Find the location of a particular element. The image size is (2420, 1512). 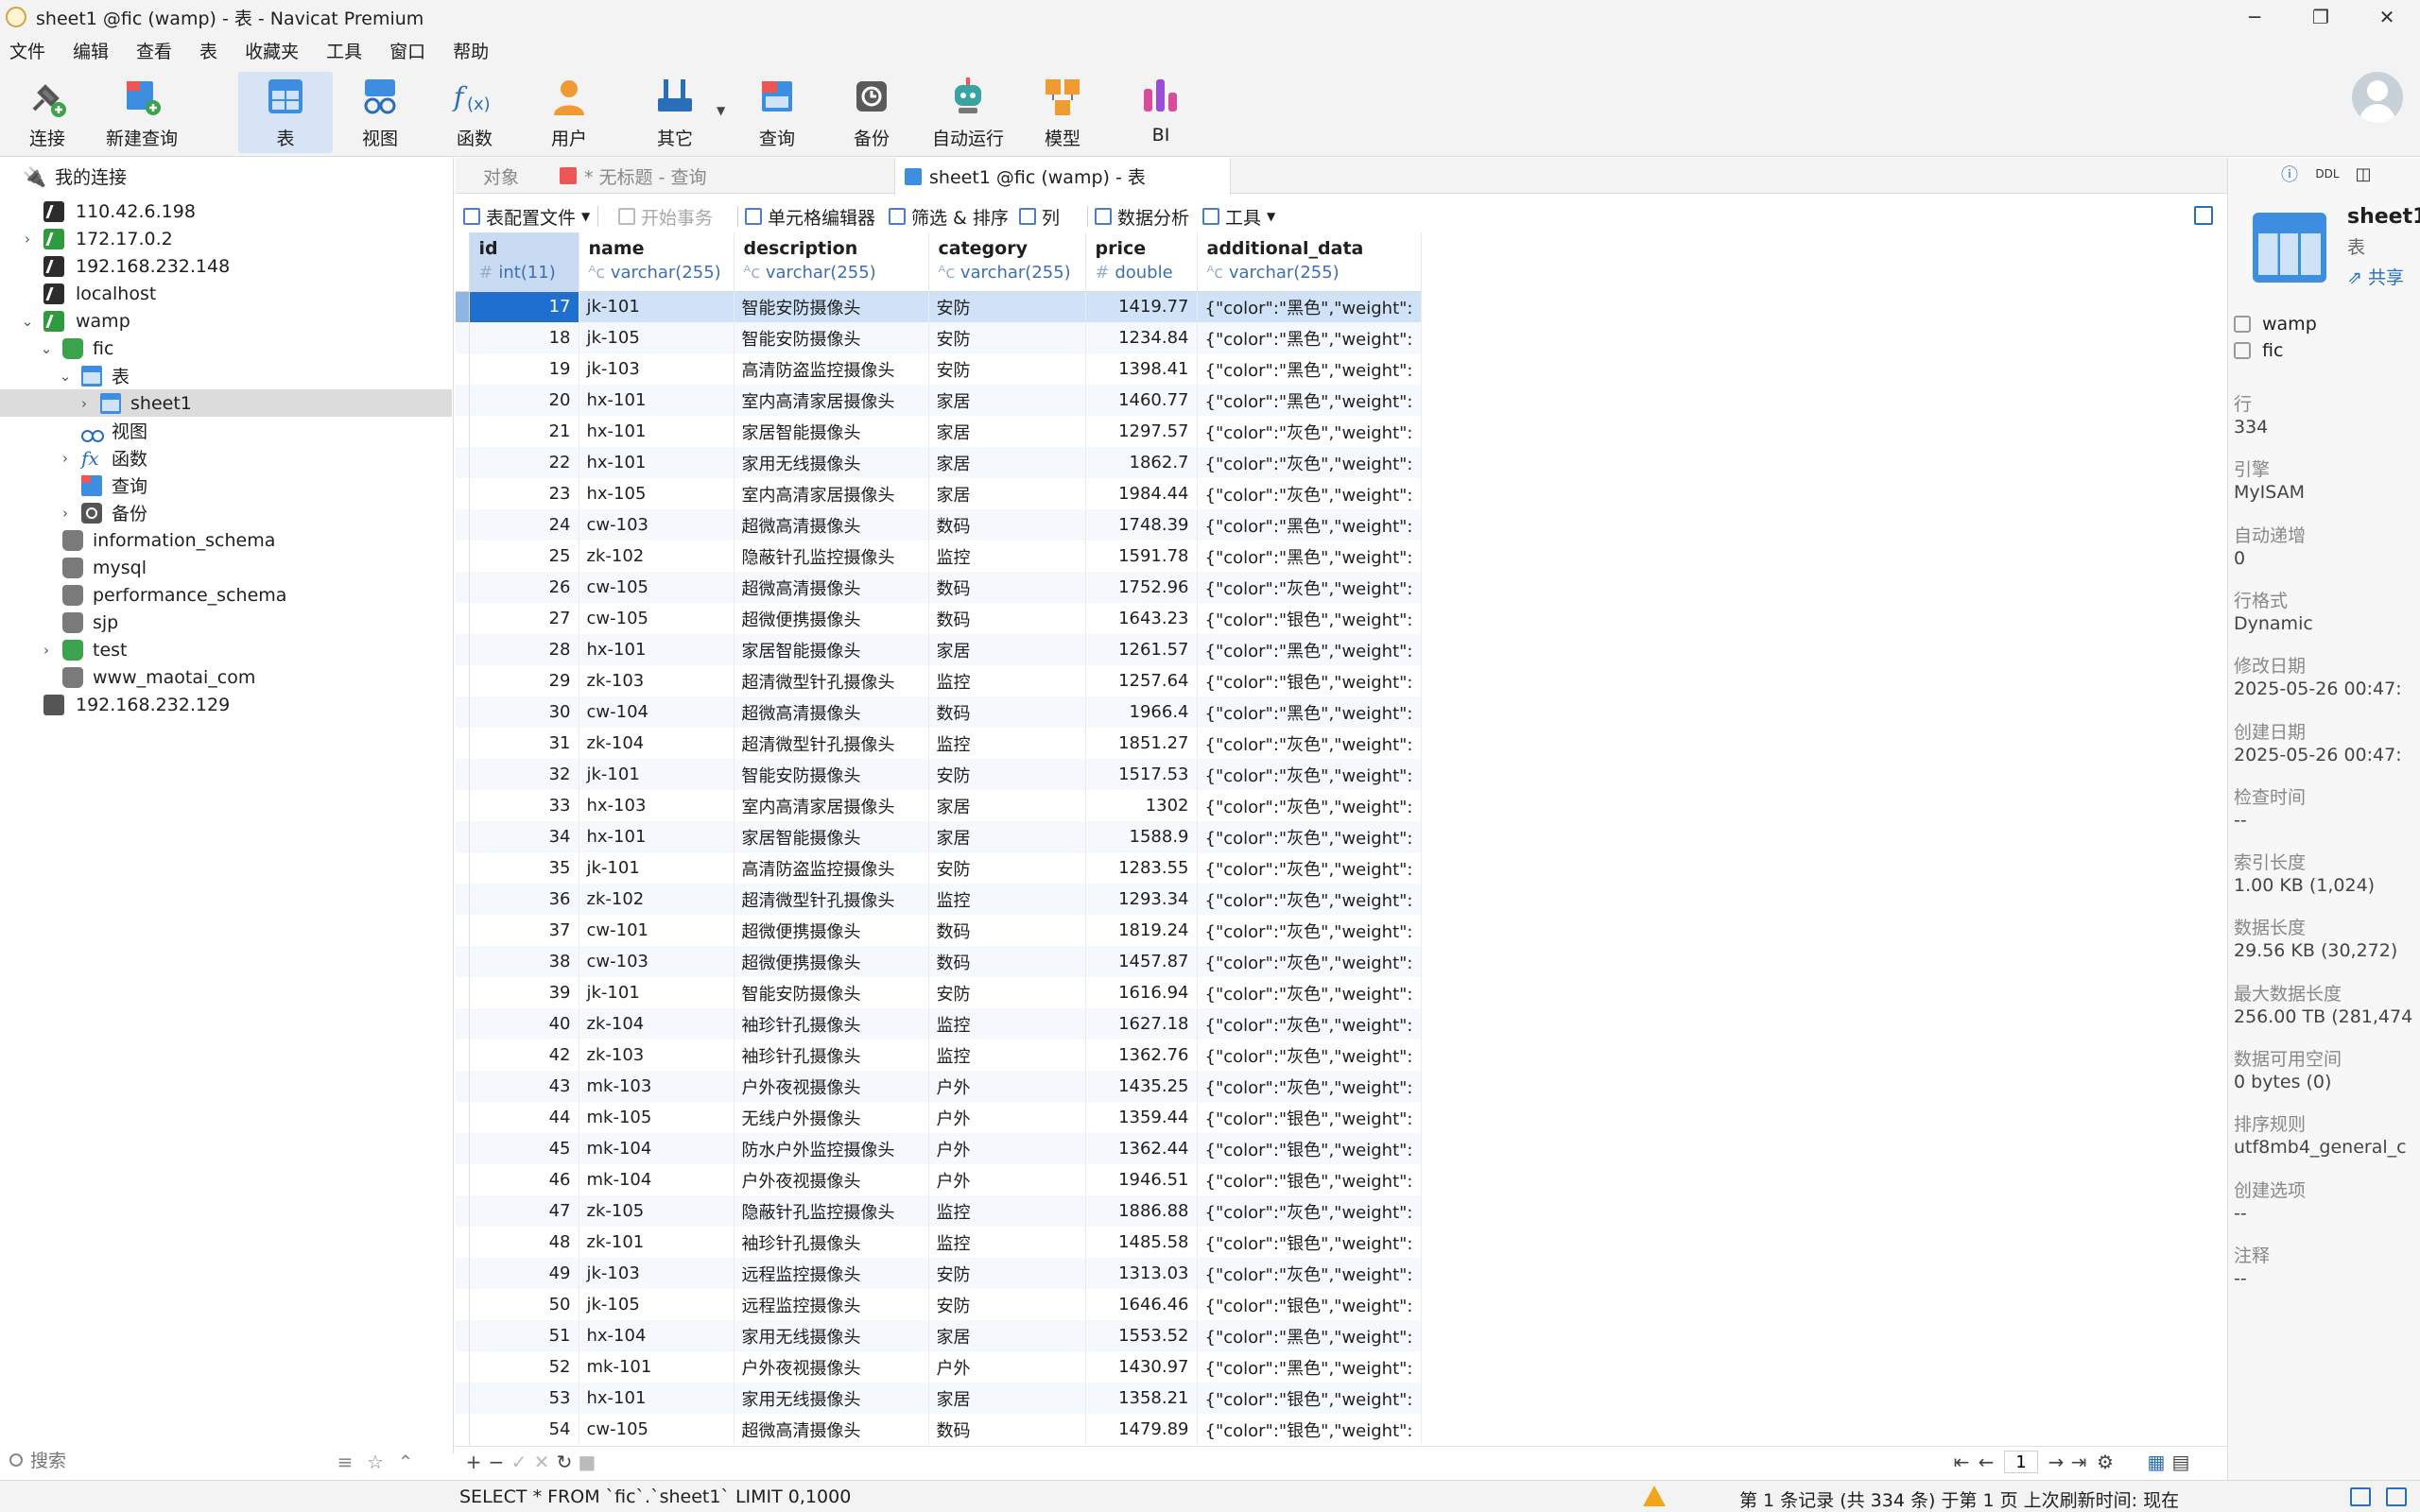

data-analysis-button: 数据分析 is located at coordinates (1142, 216).